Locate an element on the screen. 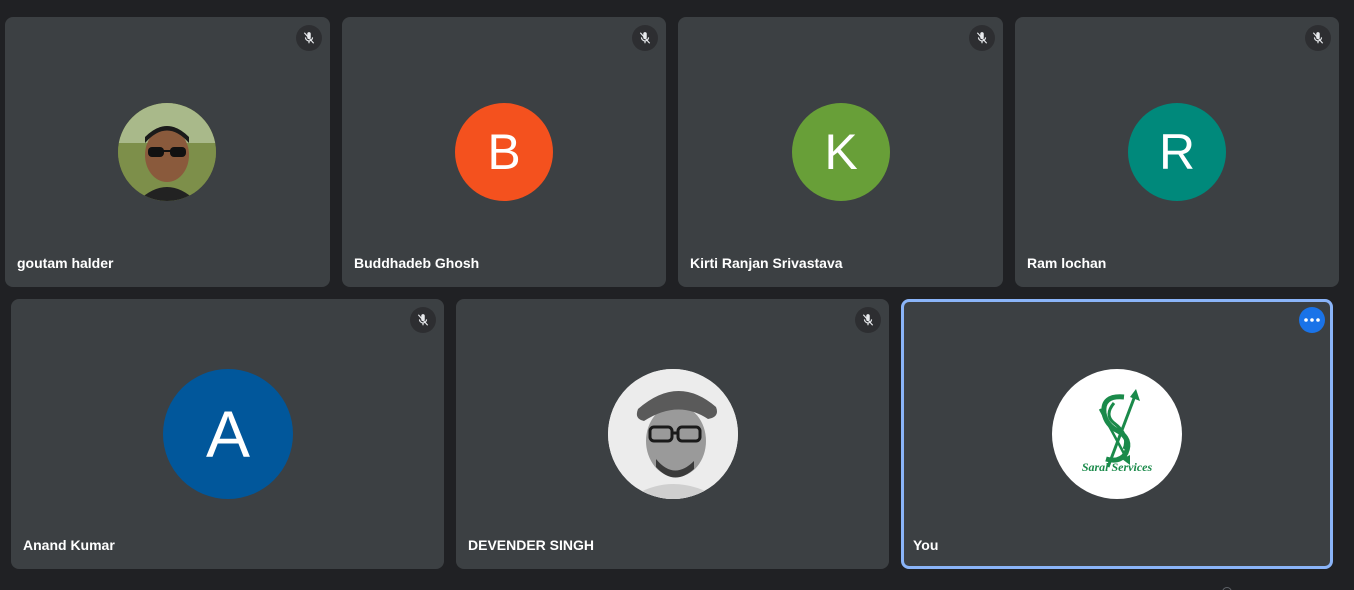 The image size is (1354, 590). participant-tile-kirti-ranjan-srivastava: K Kirti Ranjan Srivastava is located at coordinates (840, 152).